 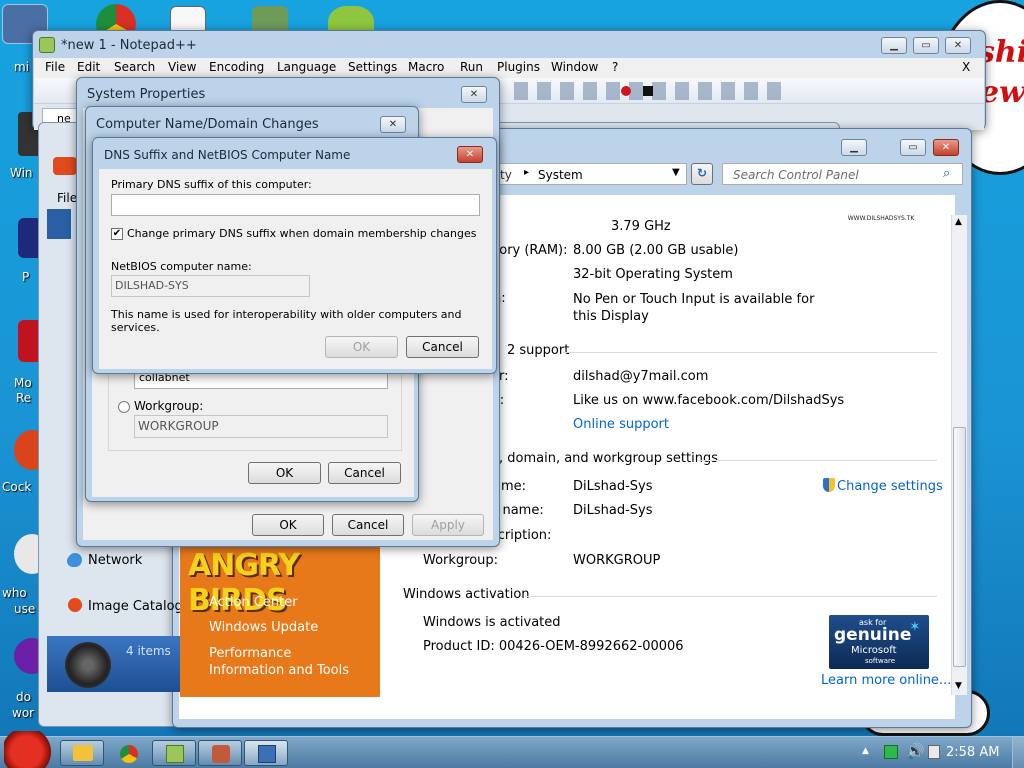 I want to click on see-also-performance: Performance Information and Tools, so click(x=289, y=662).